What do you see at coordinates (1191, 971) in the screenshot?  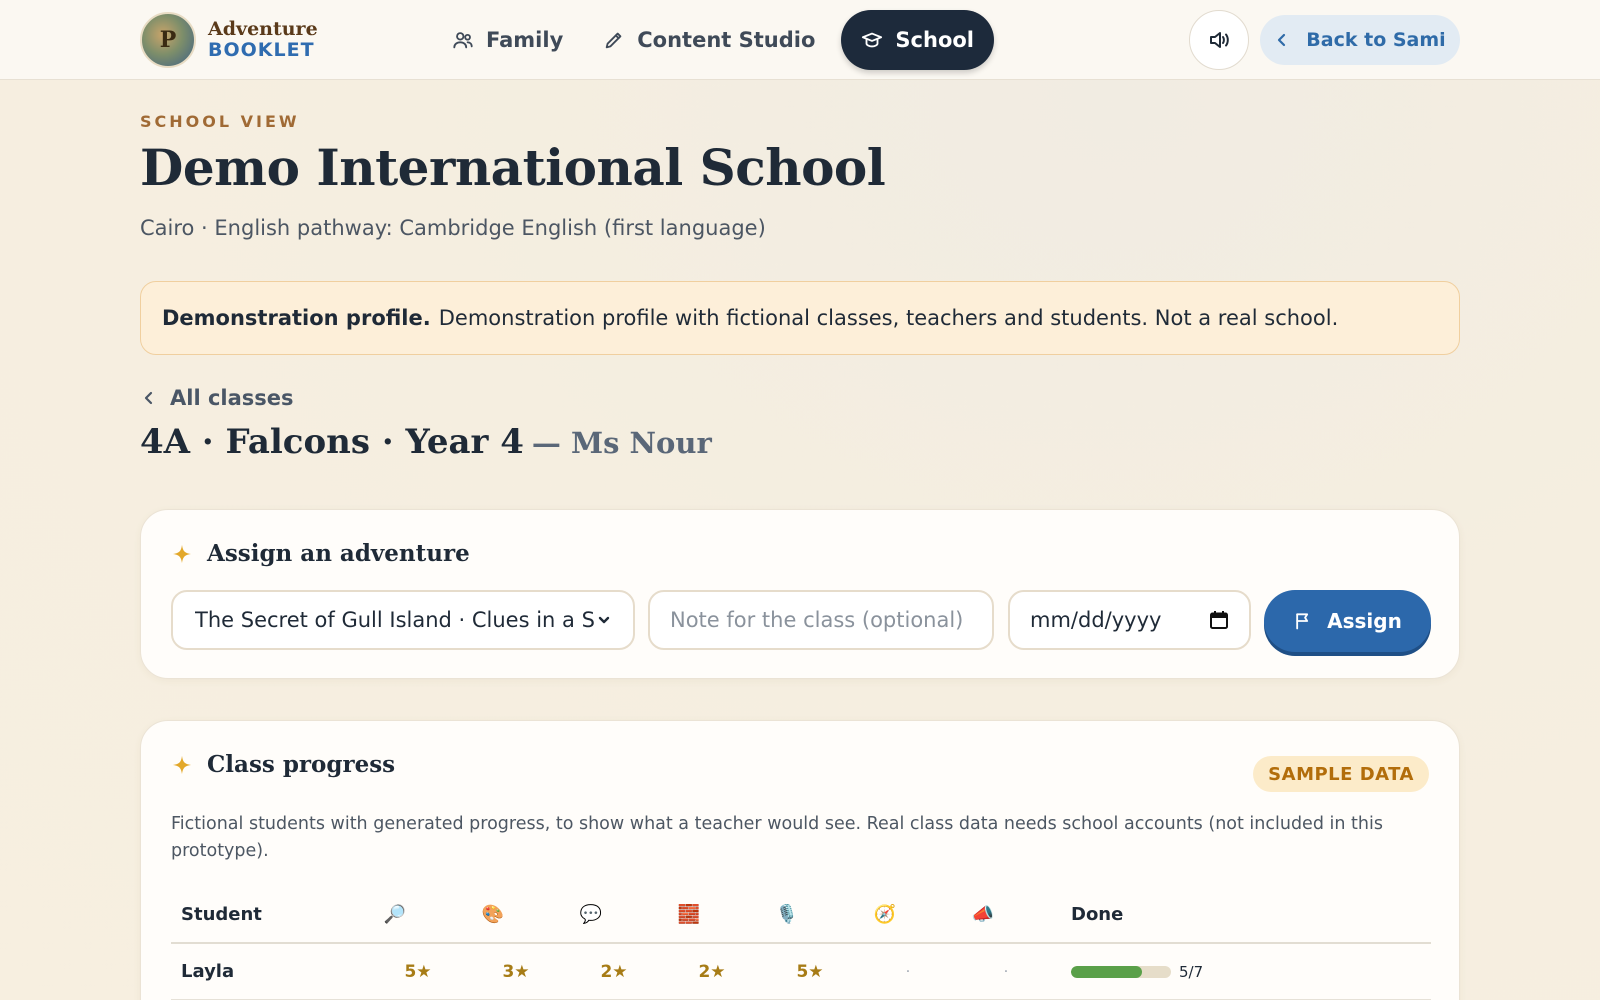 I see `done-count: 5/7` at bounding box center [1191, 971].